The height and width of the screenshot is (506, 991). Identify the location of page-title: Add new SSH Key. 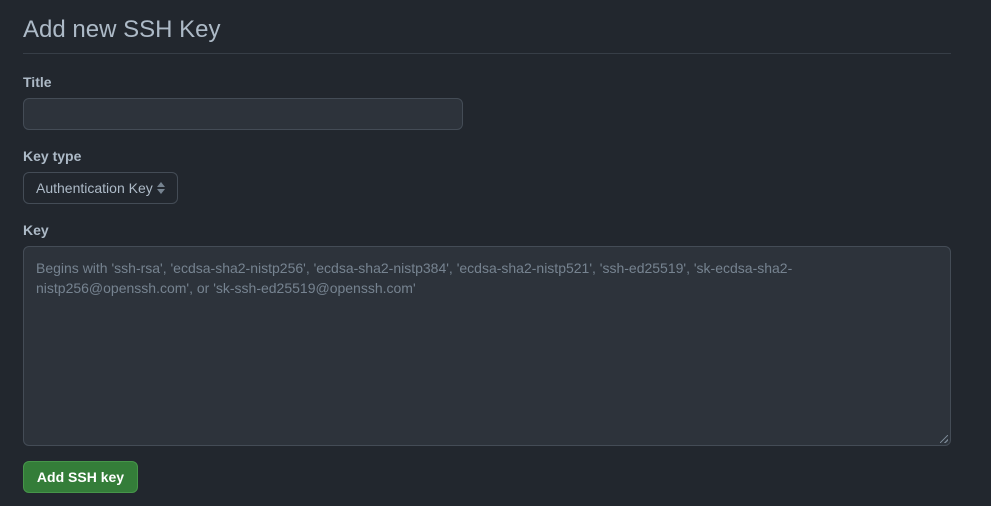
(487, 27).